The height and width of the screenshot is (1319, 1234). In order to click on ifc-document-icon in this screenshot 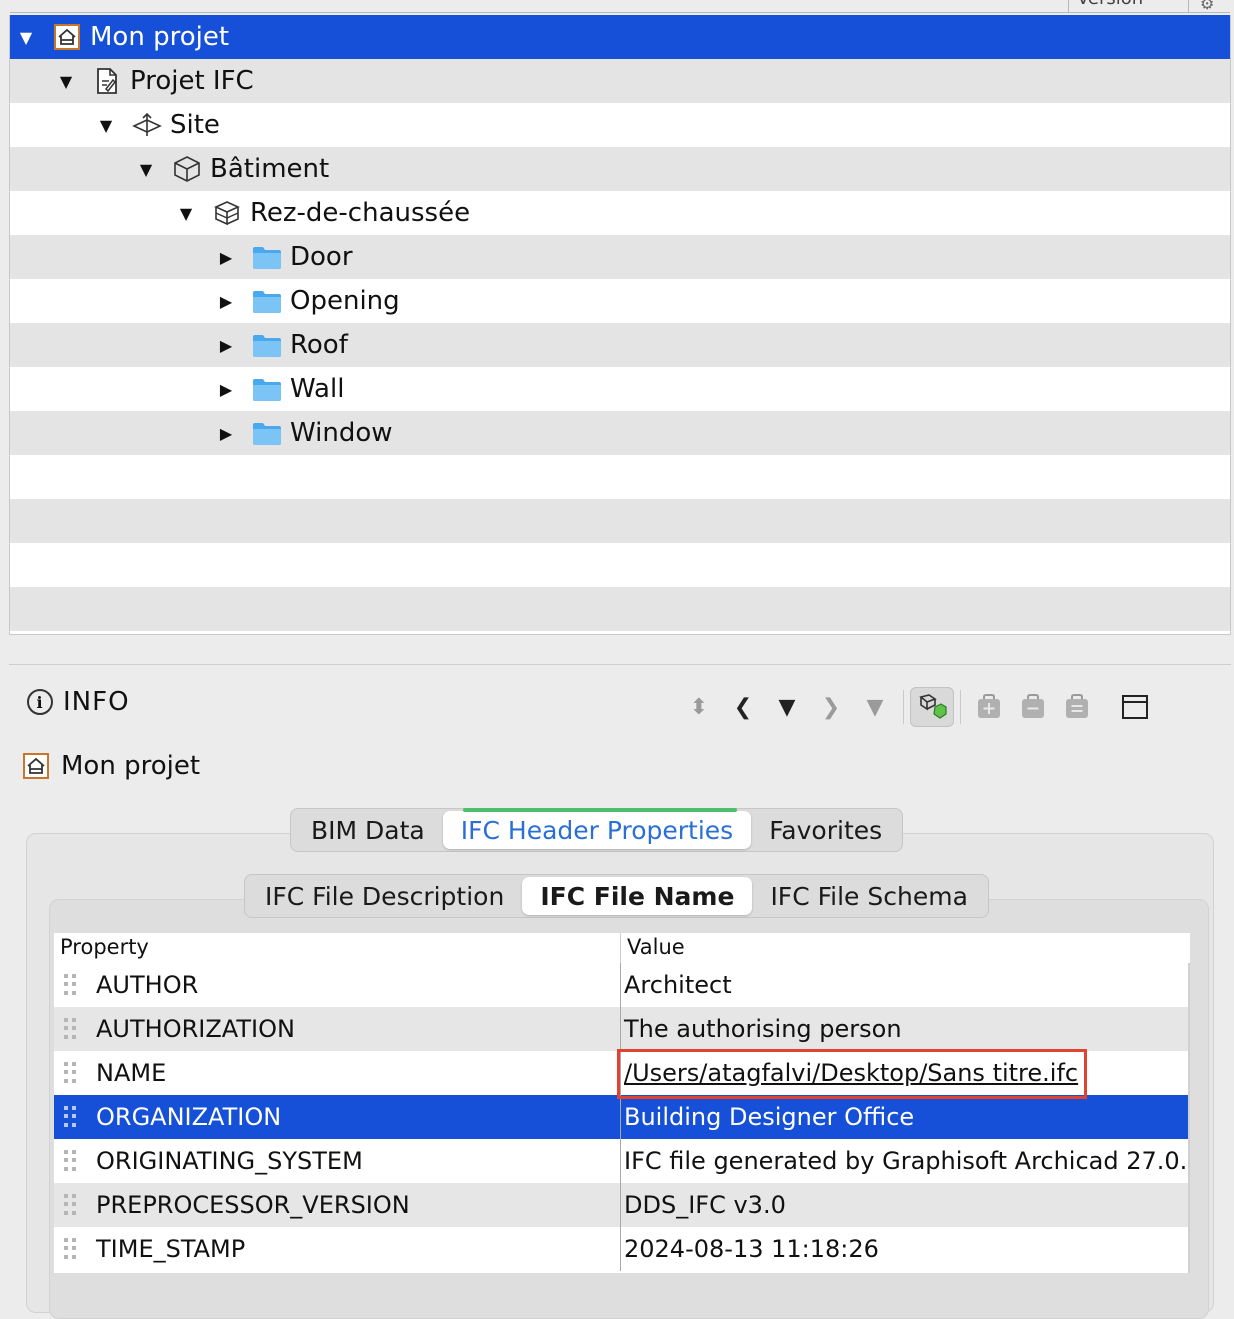, I will do `click(107, 81)`.